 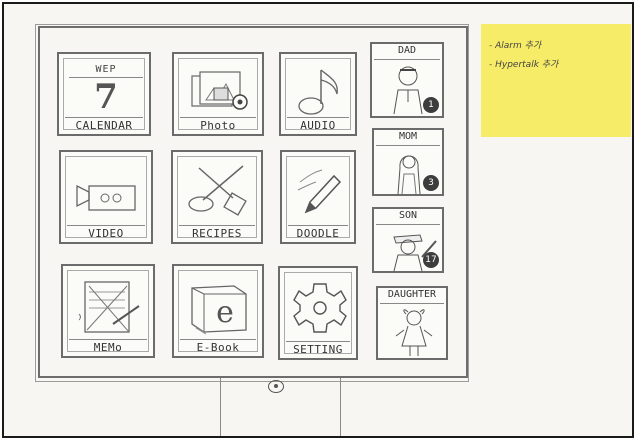 What do you see at coordinates (414, 332) in the screenshot?
I see `daughter-avatar` at bounding box center [414, 332].